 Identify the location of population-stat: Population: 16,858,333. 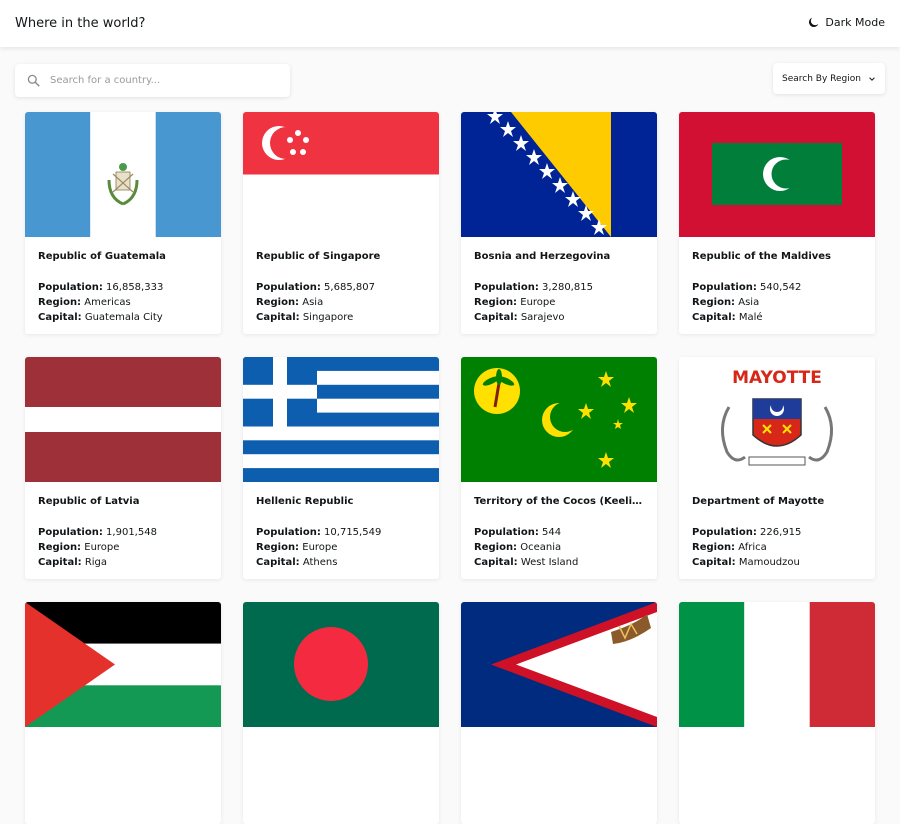
(101, 287).